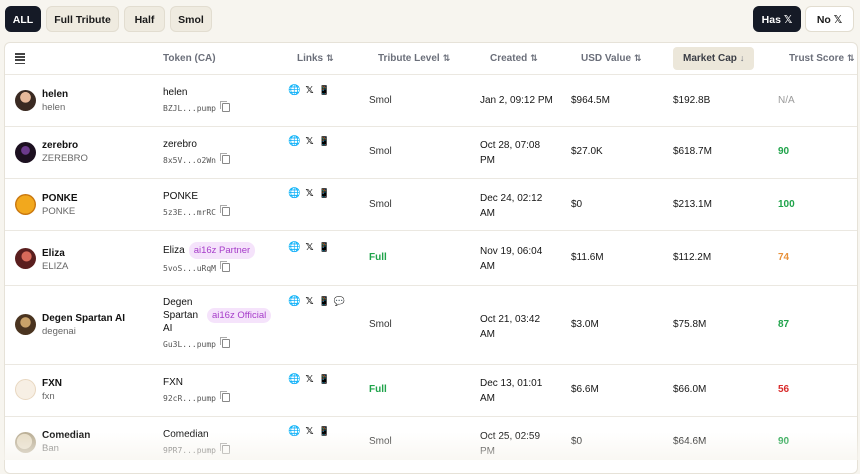  I want to click on agent-ticker: ZEREBRO, so click(65, 158).